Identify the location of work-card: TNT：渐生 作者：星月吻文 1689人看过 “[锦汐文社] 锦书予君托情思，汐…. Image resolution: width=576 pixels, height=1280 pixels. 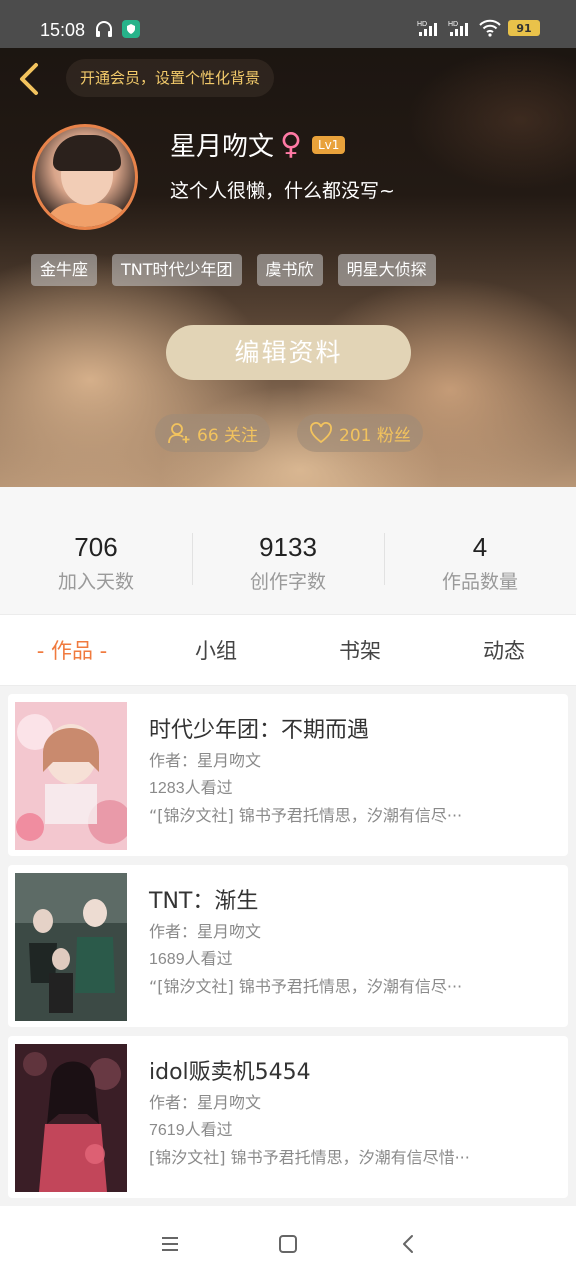
(288, 946).